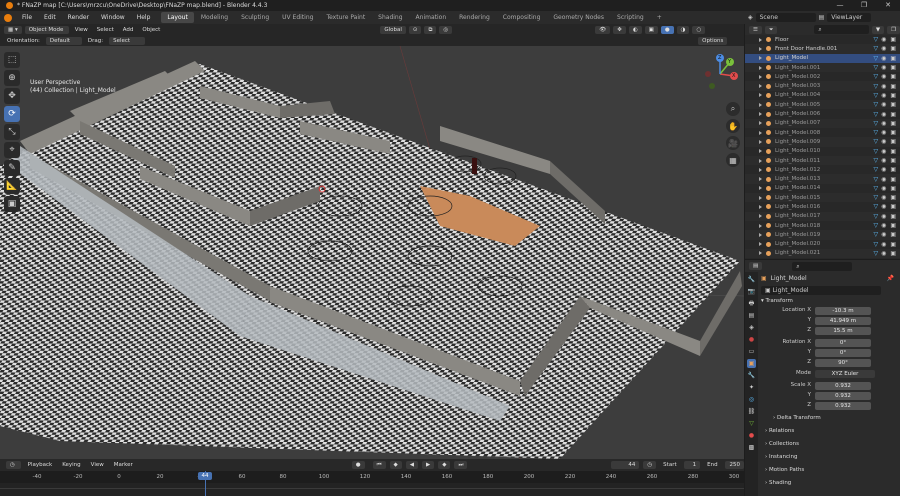 The image size is (900, 496). Describe the element at coordinates (46, 29) in the screenshot. I see `mode-dropdown: Object Mode` at that location.